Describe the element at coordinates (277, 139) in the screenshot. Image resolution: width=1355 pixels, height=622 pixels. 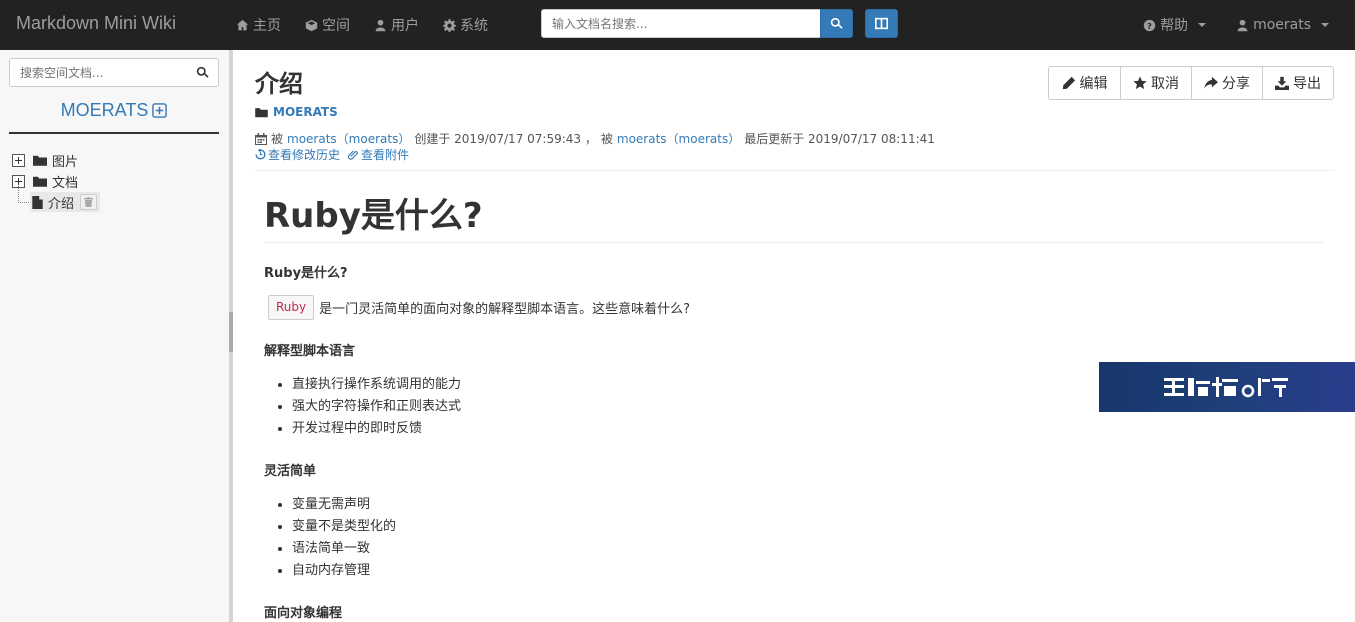
I see `meta-by: 被` at that location.